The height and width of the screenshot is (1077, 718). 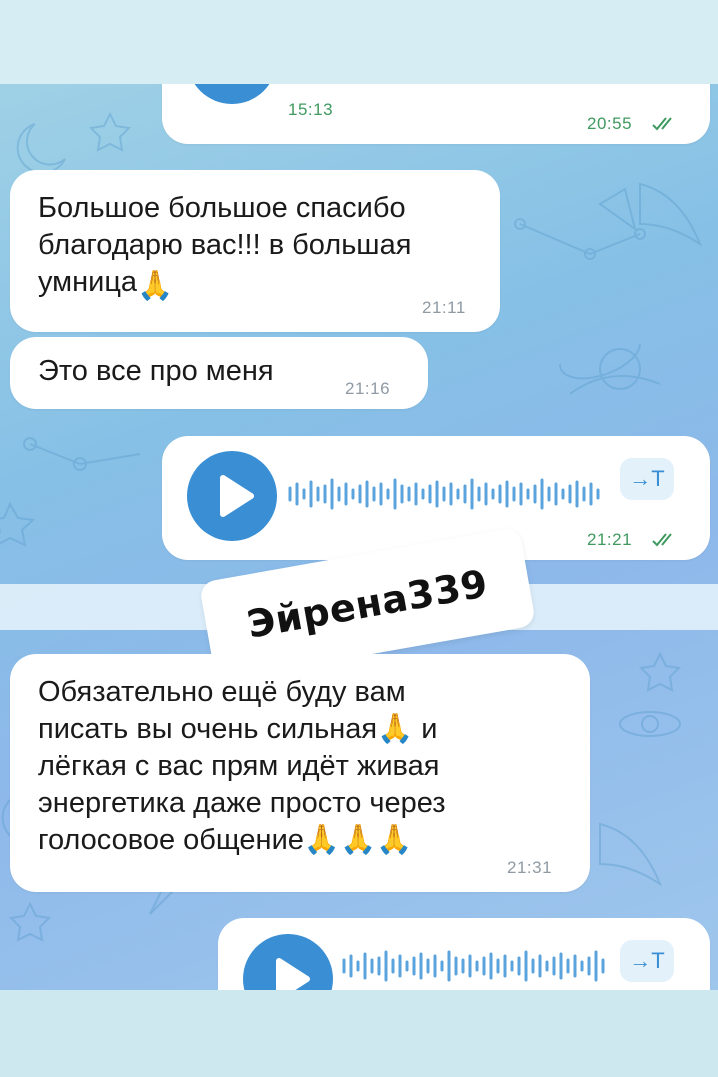 I want to click on message-time: 21:31, so click(x=530, y=867).